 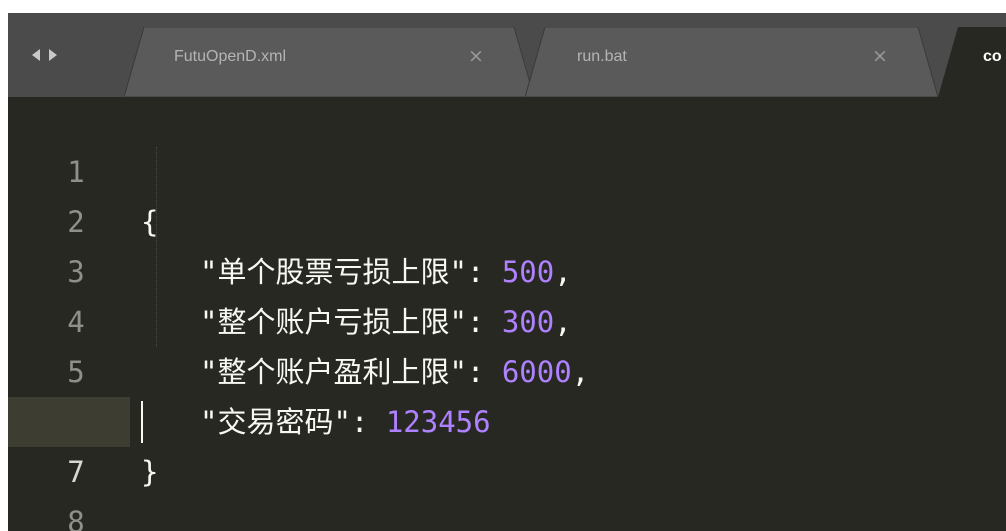 I want to click on tab-active: co, so click(x=972, y=62).